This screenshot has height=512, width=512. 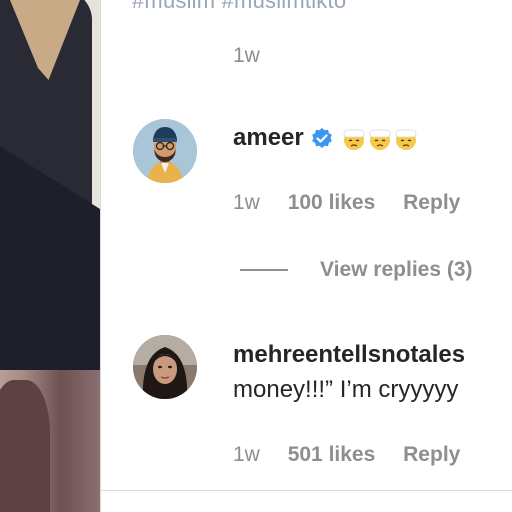 I want to click on avatar-mehreen-photo, so click(x=165, y=367).